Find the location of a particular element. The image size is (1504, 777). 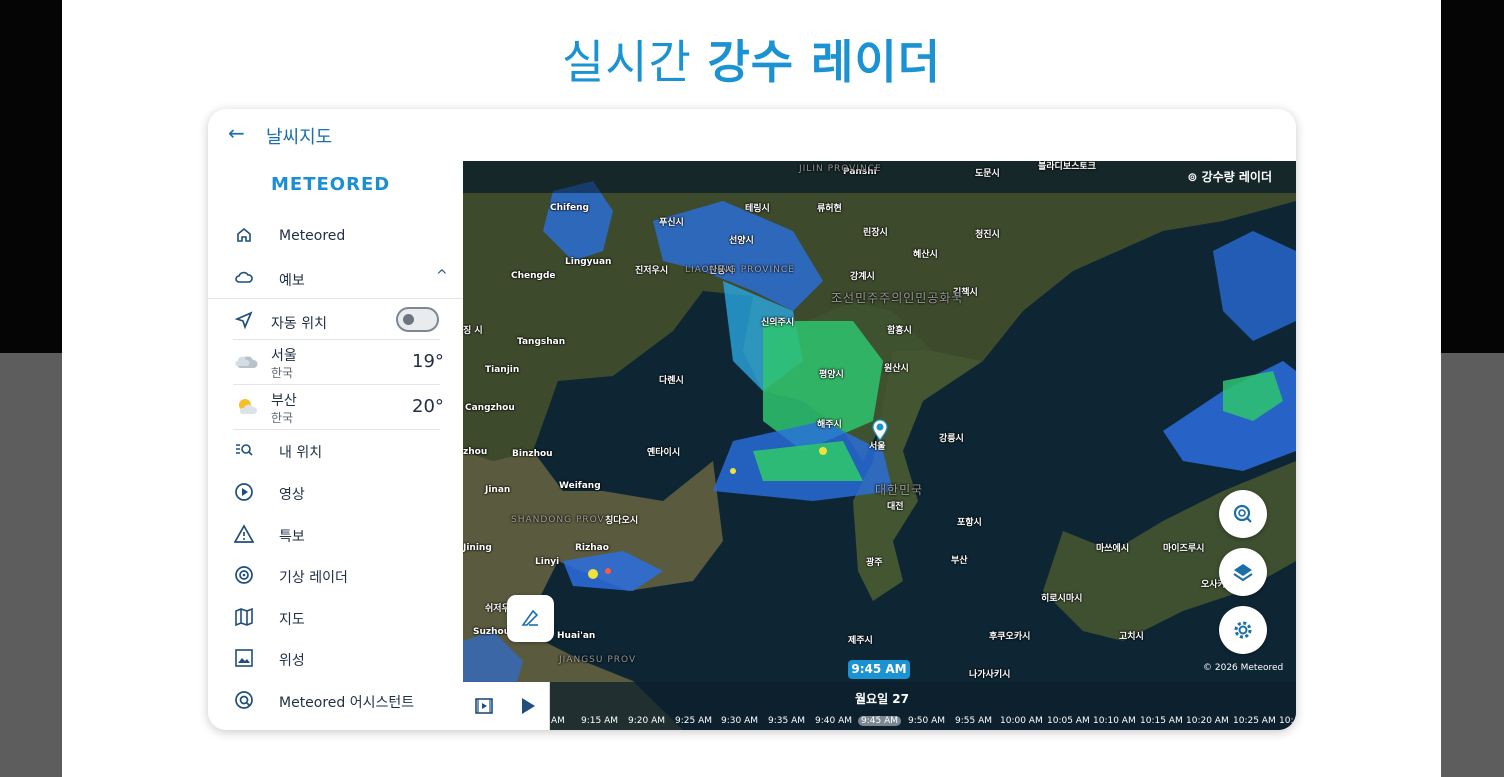

timeline-tick: 9:55 AM is located at coordinates (973, 721).